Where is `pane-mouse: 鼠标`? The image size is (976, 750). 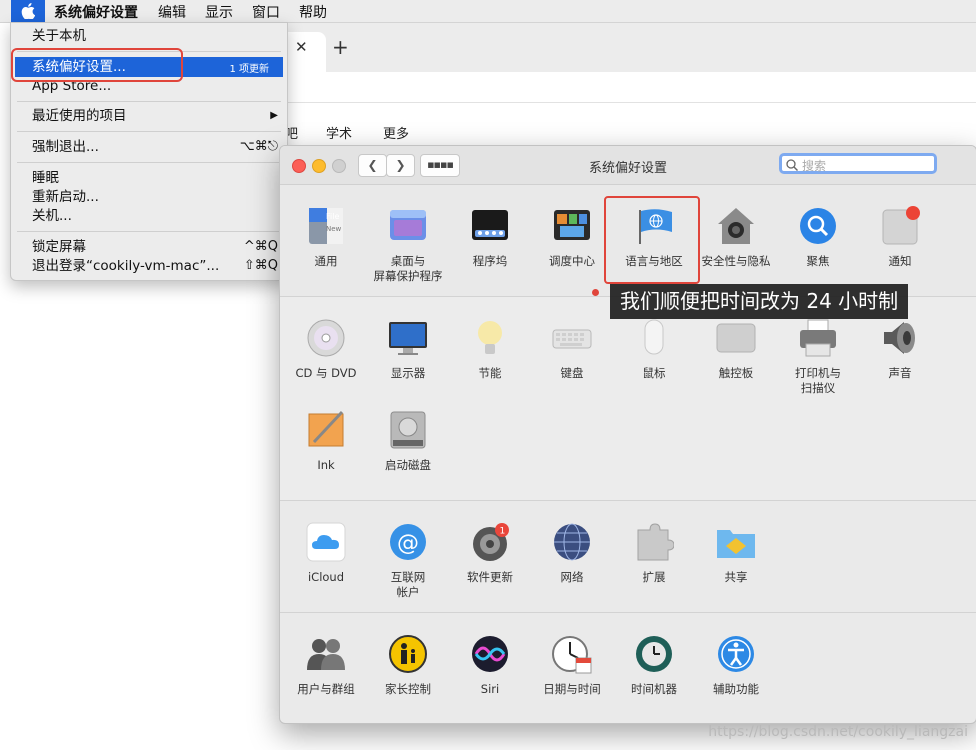
pane-mouse: 鼠标 is located at coordinates (654, 349).